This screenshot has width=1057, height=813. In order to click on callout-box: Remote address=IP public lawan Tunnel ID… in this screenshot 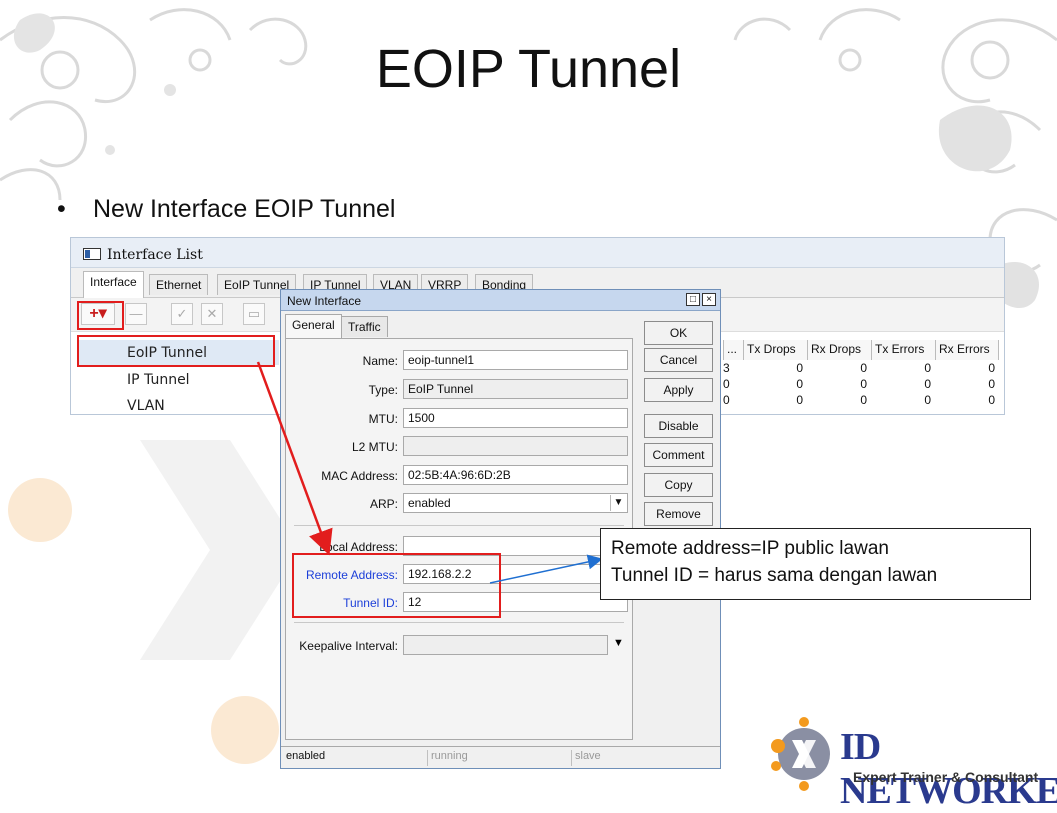, I will do `click(815, 564)`.